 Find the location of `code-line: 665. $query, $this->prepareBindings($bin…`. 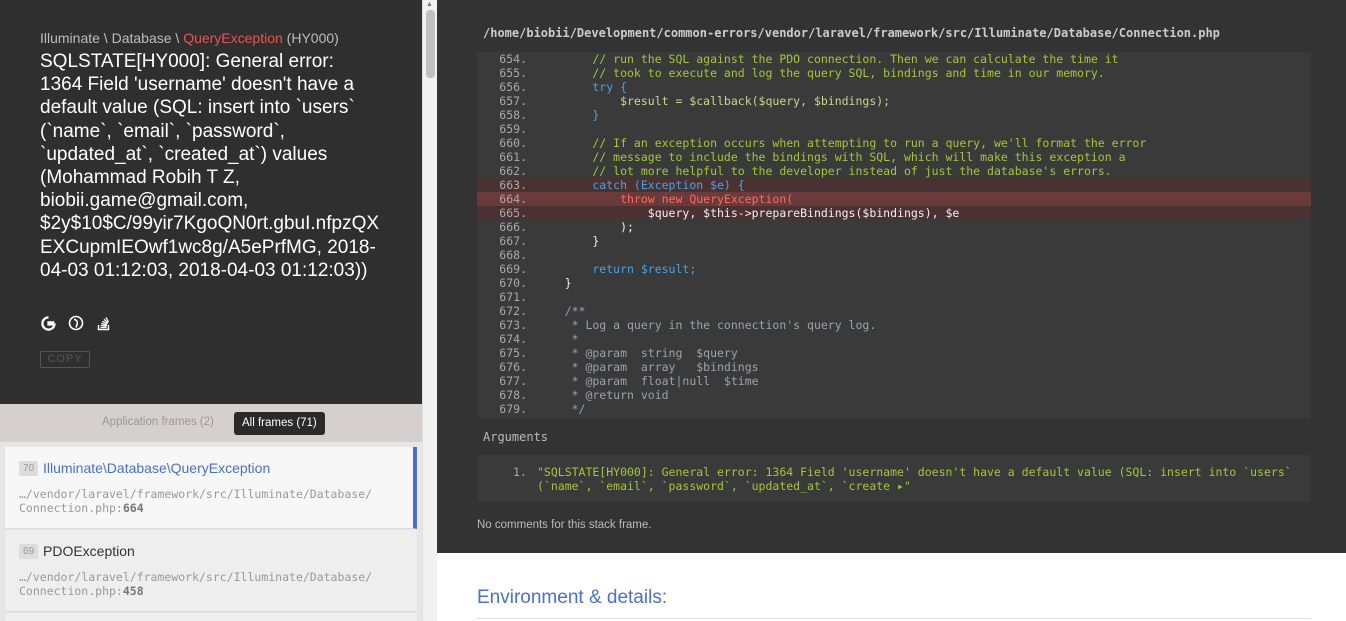

code-line: 665. $query, $this->prepareBindings($bin… is located at coordinates (894, 213).